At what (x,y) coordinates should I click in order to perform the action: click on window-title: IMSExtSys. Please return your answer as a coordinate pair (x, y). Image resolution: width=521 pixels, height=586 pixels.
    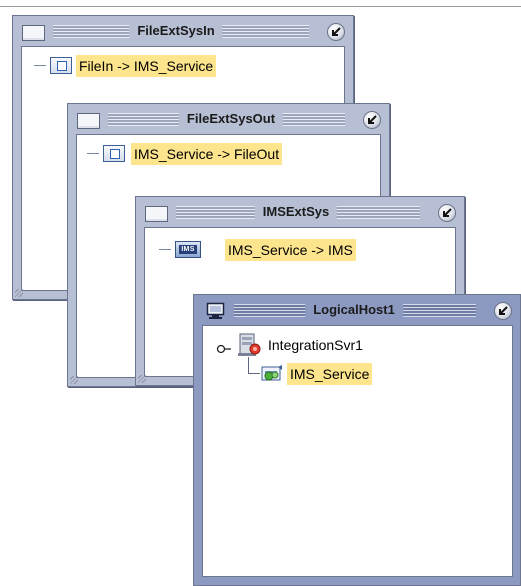
    Looking at the image, I should click on (296, 212).